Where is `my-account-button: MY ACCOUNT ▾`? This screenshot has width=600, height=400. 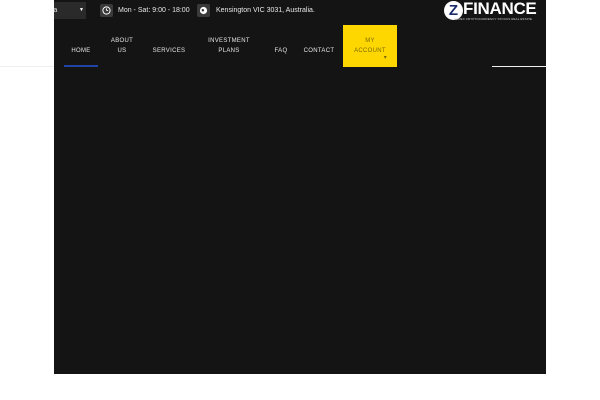
my-account-button: MY ACCOUNT ▾ is located at coordinates (370, 46).